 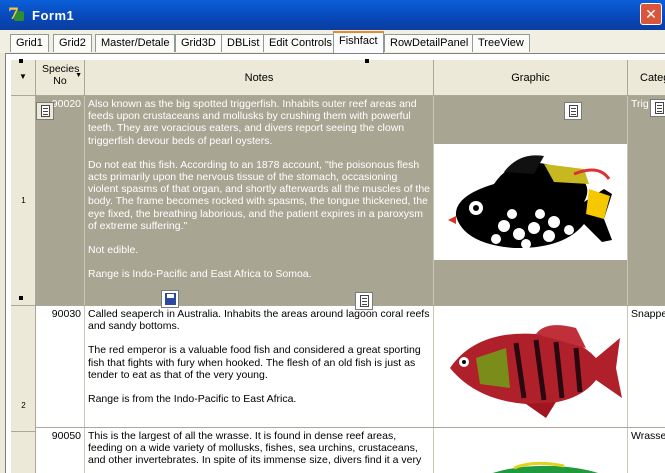 I want to click on indicator-header: ▼, so click(x=23, y=78).